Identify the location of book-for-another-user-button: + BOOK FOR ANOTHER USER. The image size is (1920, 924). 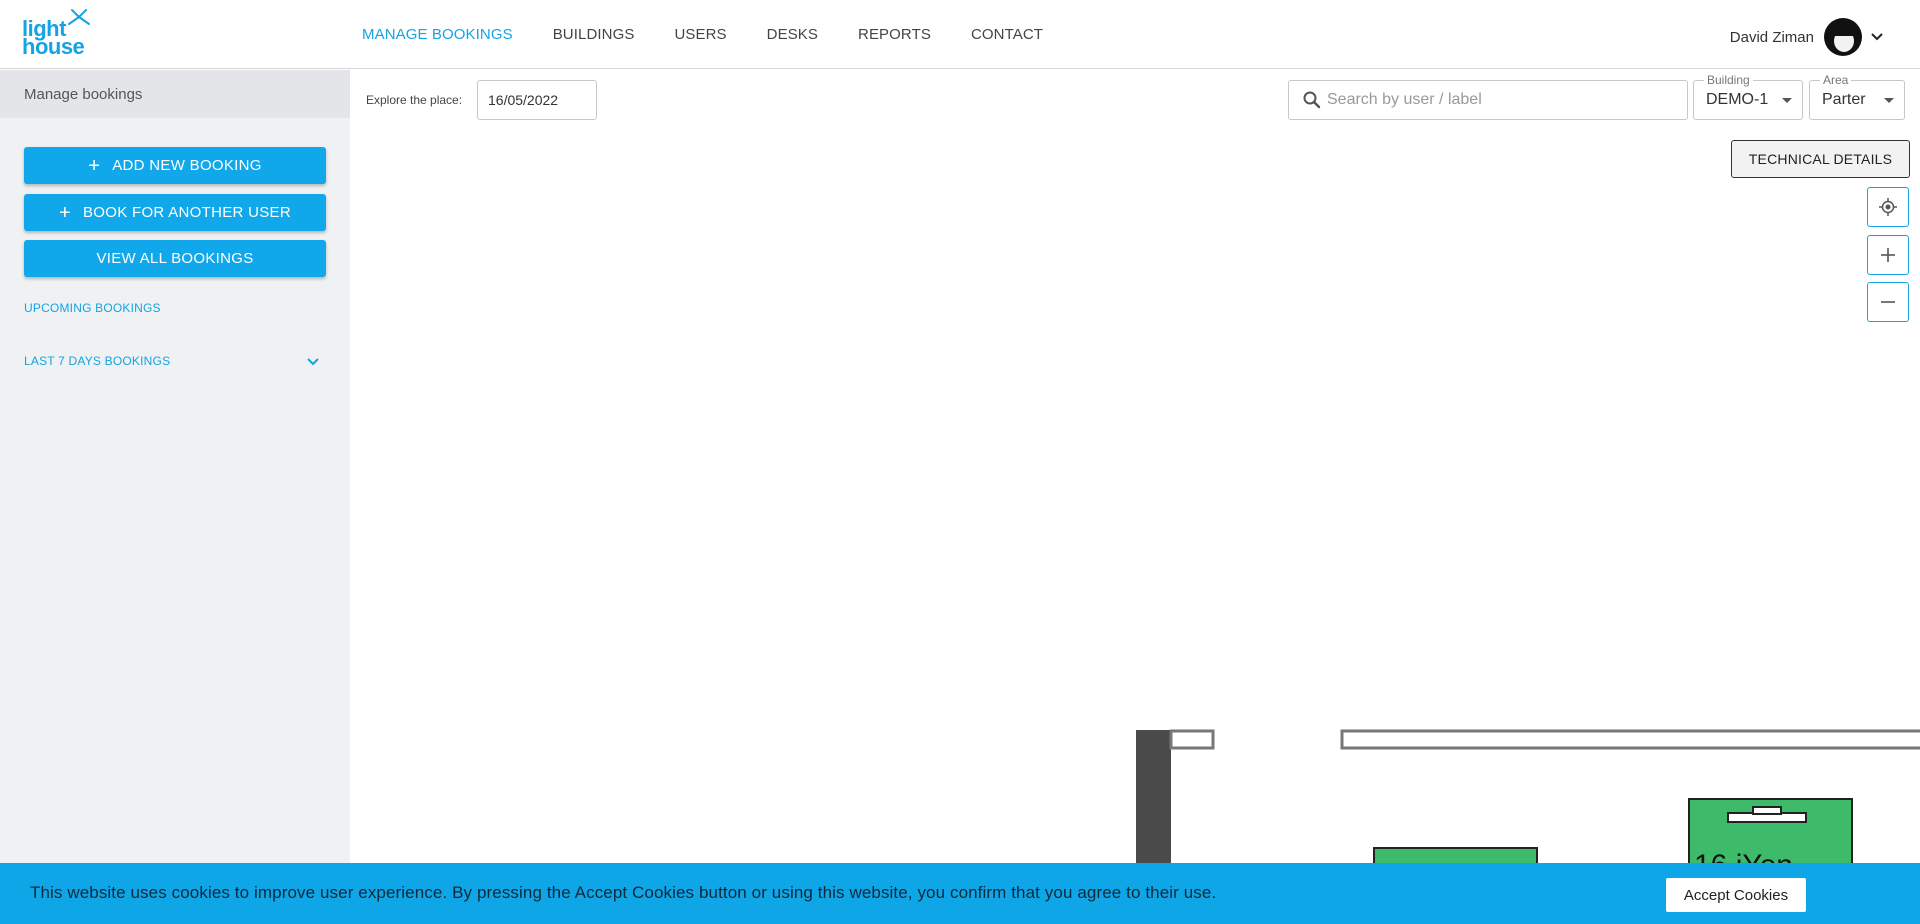
(175, 212).